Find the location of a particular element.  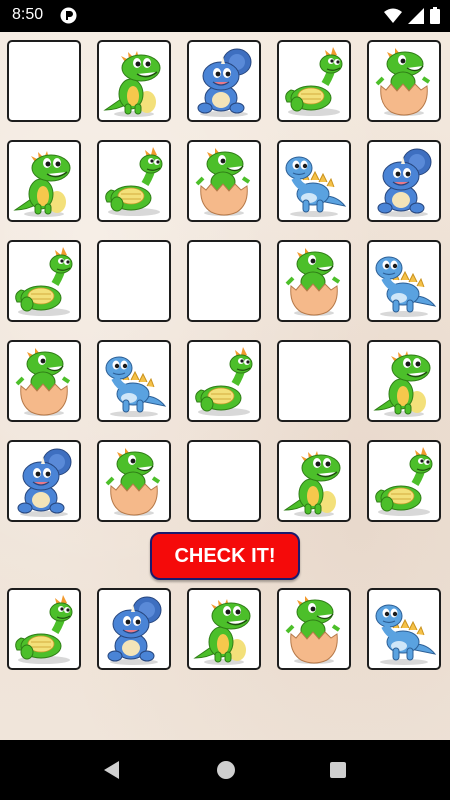

status-bar: 8:50 is located at coordinates (225, 16).